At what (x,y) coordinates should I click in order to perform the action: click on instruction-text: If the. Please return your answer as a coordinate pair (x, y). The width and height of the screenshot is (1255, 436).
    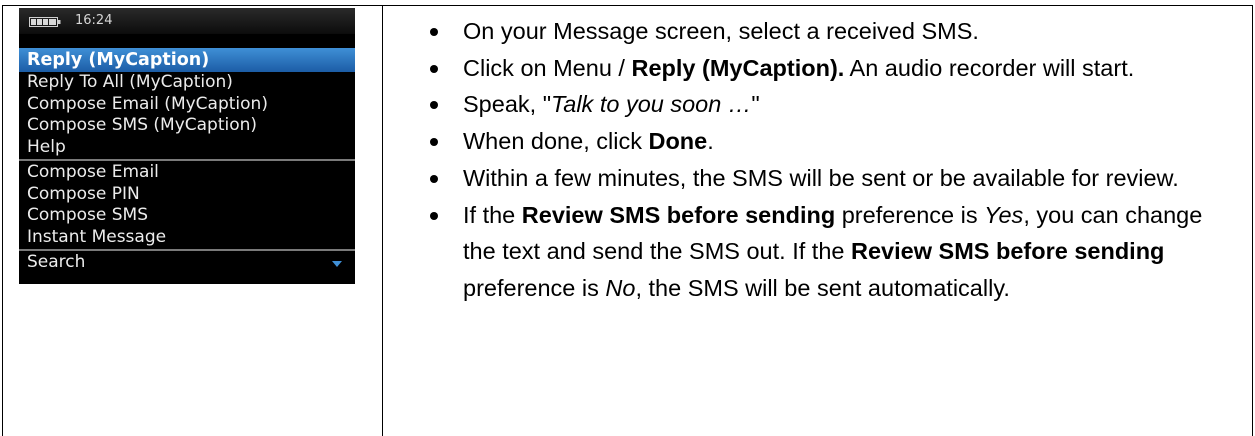
    Looking at the image, I should click on (492, 214).